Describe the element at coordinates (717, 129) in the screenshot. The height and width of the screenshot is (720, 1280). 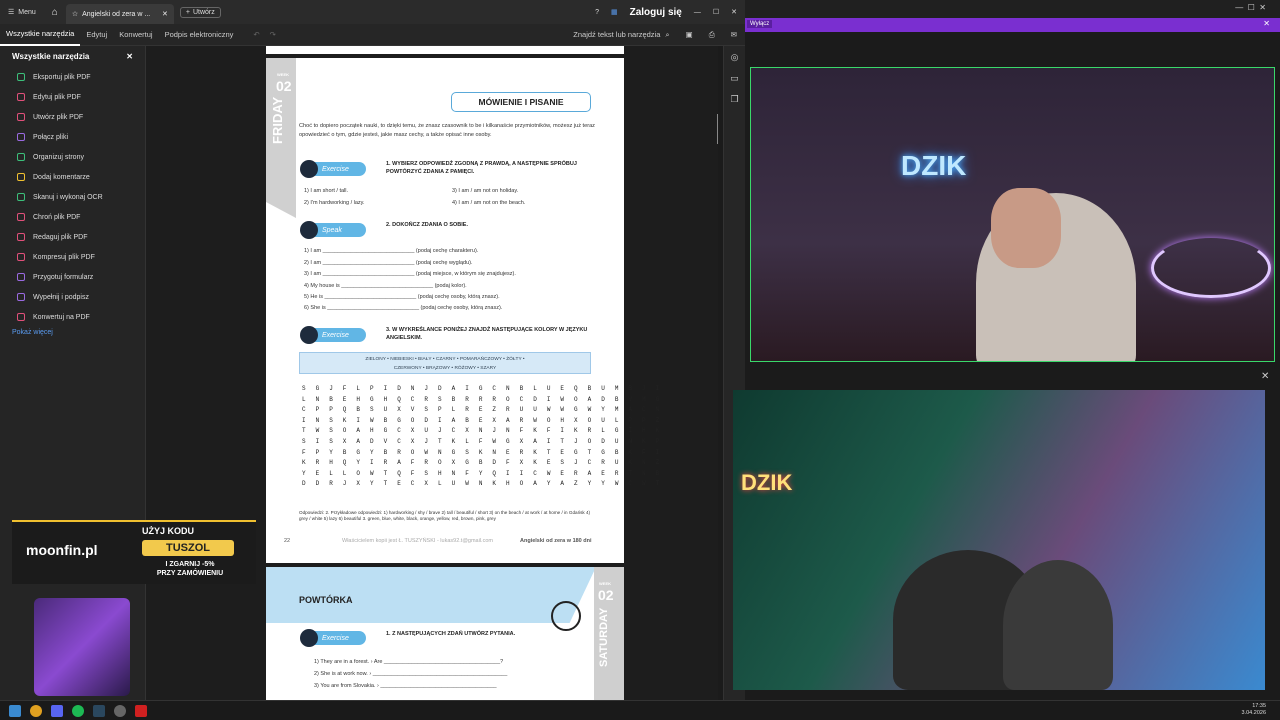
I see `scrollbar` at that location.